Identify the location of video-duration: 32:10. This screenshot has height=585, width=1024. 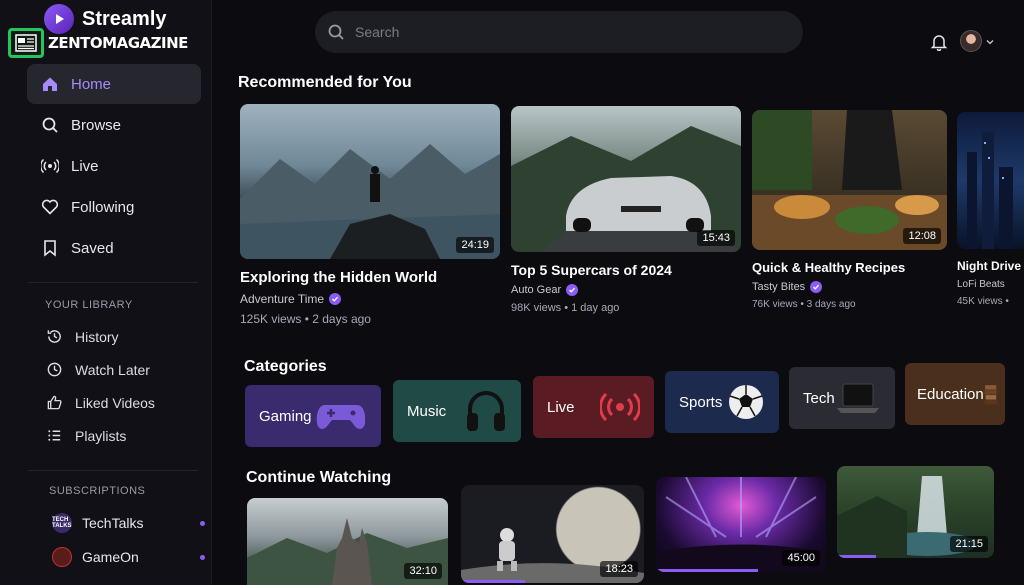
(423, 571).